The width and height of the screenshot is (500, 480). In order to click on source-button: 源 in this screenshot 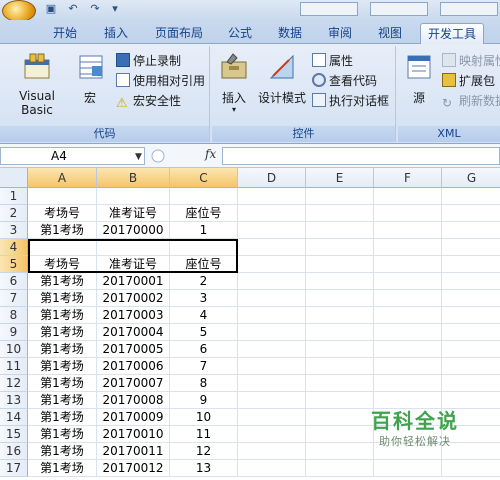, I will do `click(419, 79)`.